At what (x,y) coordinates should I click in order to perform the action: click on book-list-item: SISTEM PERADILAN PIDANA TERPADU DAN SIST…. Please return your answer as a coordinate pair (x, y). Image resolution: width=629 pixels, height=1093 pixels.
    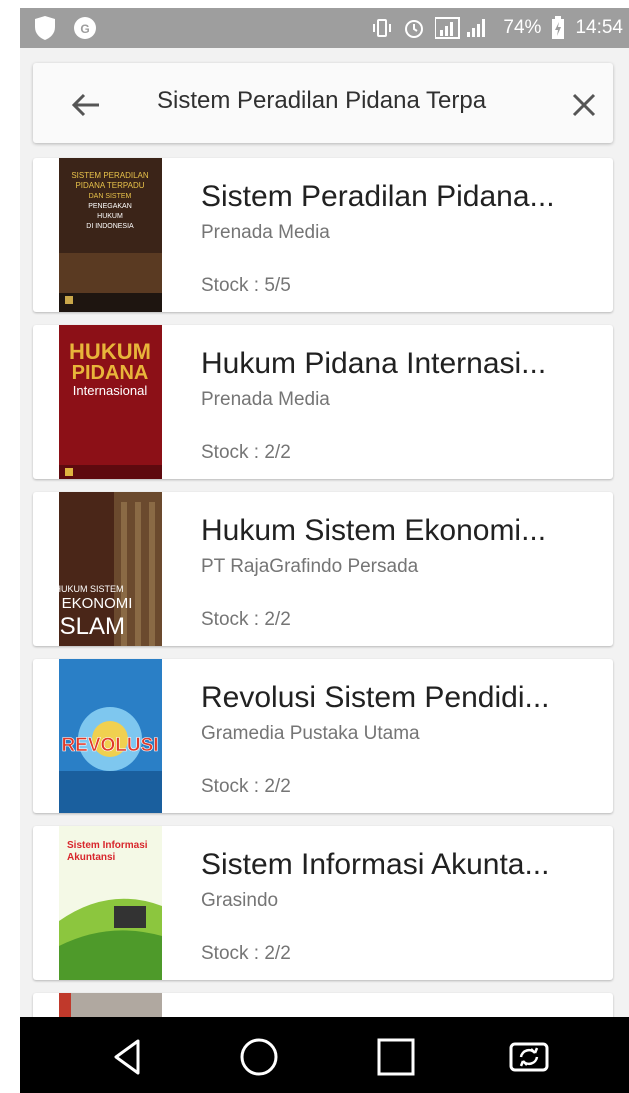
    Looking at the image, I should click on (323, 235).